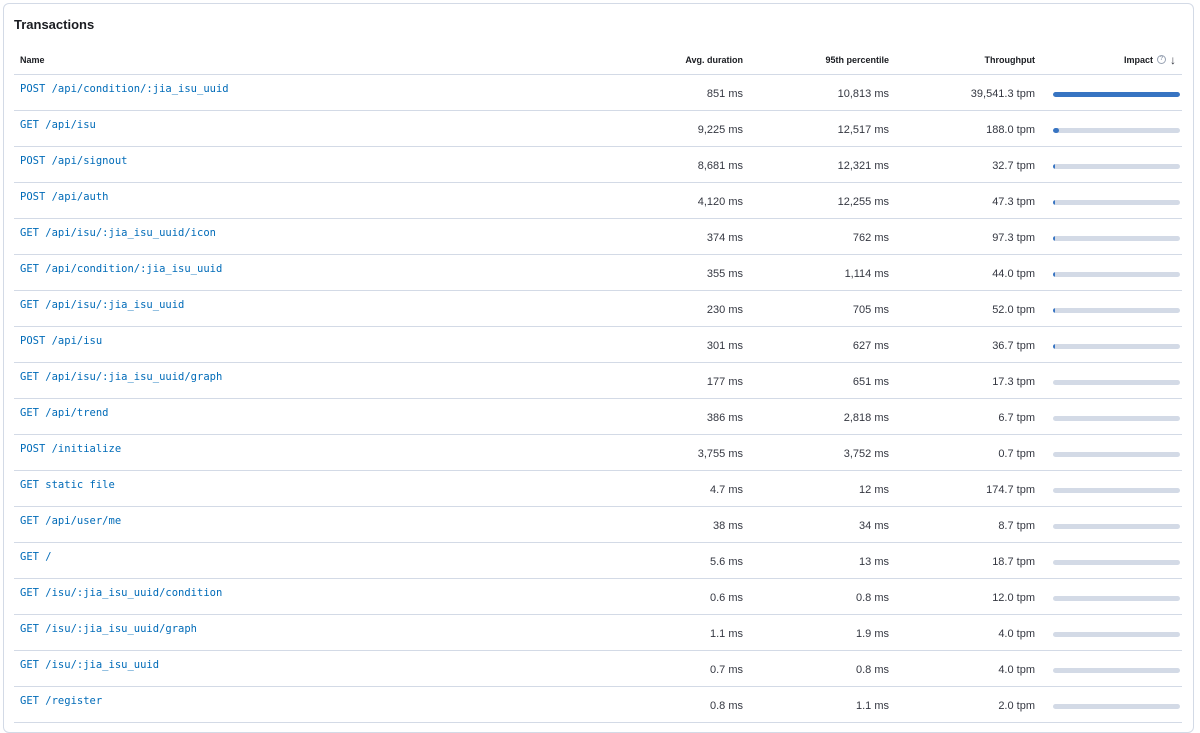 Image resolution: width=1200 pixels, height=733 pixels. Describe the element at coordinates (61, 701) in the screenshot. I see `transaction-name-link: GET /register` at that location.